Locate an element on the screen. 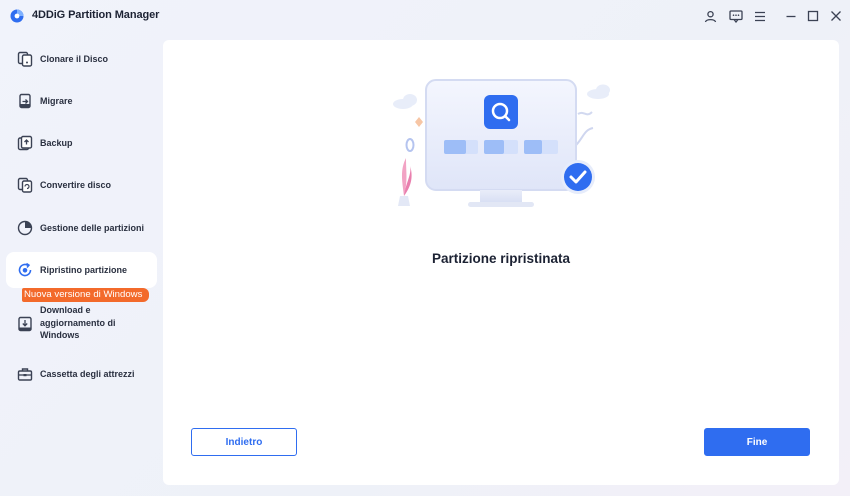 Image resolution: width=850 pixels, height=496 pixels. sidebar-item-convert-disk: Convertire disco is located at coordinates (81, 185).